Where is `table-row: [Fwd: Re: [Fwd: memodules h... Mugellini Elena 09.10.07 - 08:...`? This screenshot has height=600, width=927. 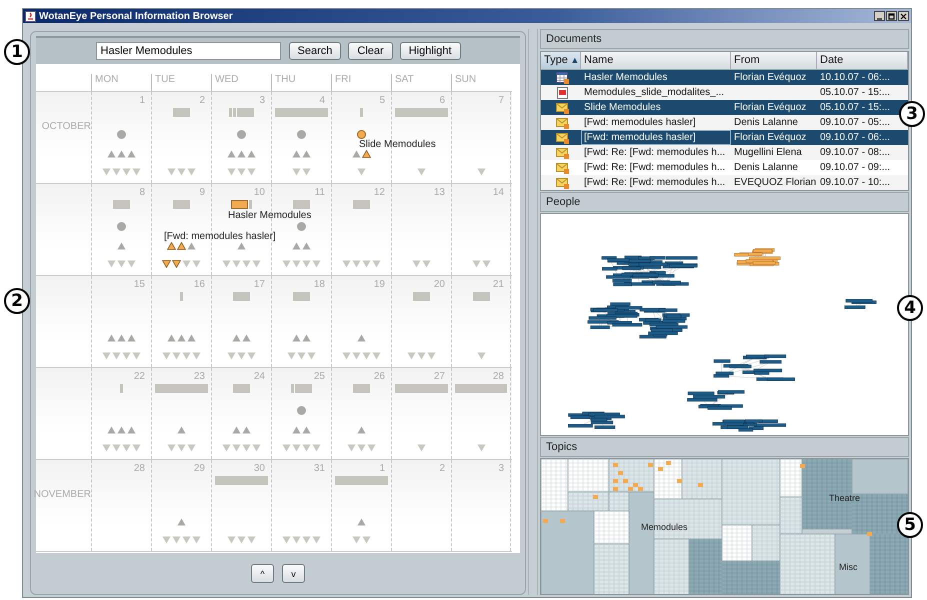 table-row: [Fwd: Re: [Fwd: memodules h... Mugellini Elena 09.10.07 - 08:... is located at coordinates (724, 152).